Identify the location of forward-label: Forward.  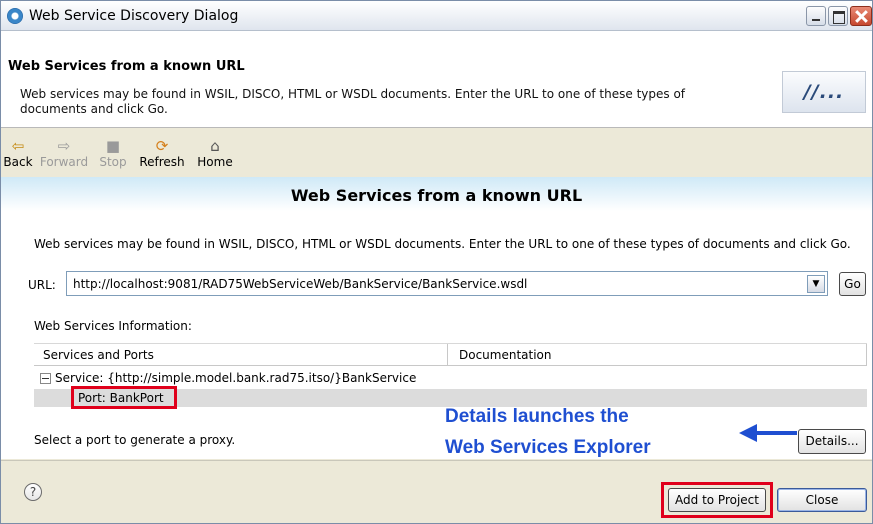
(64, 162).